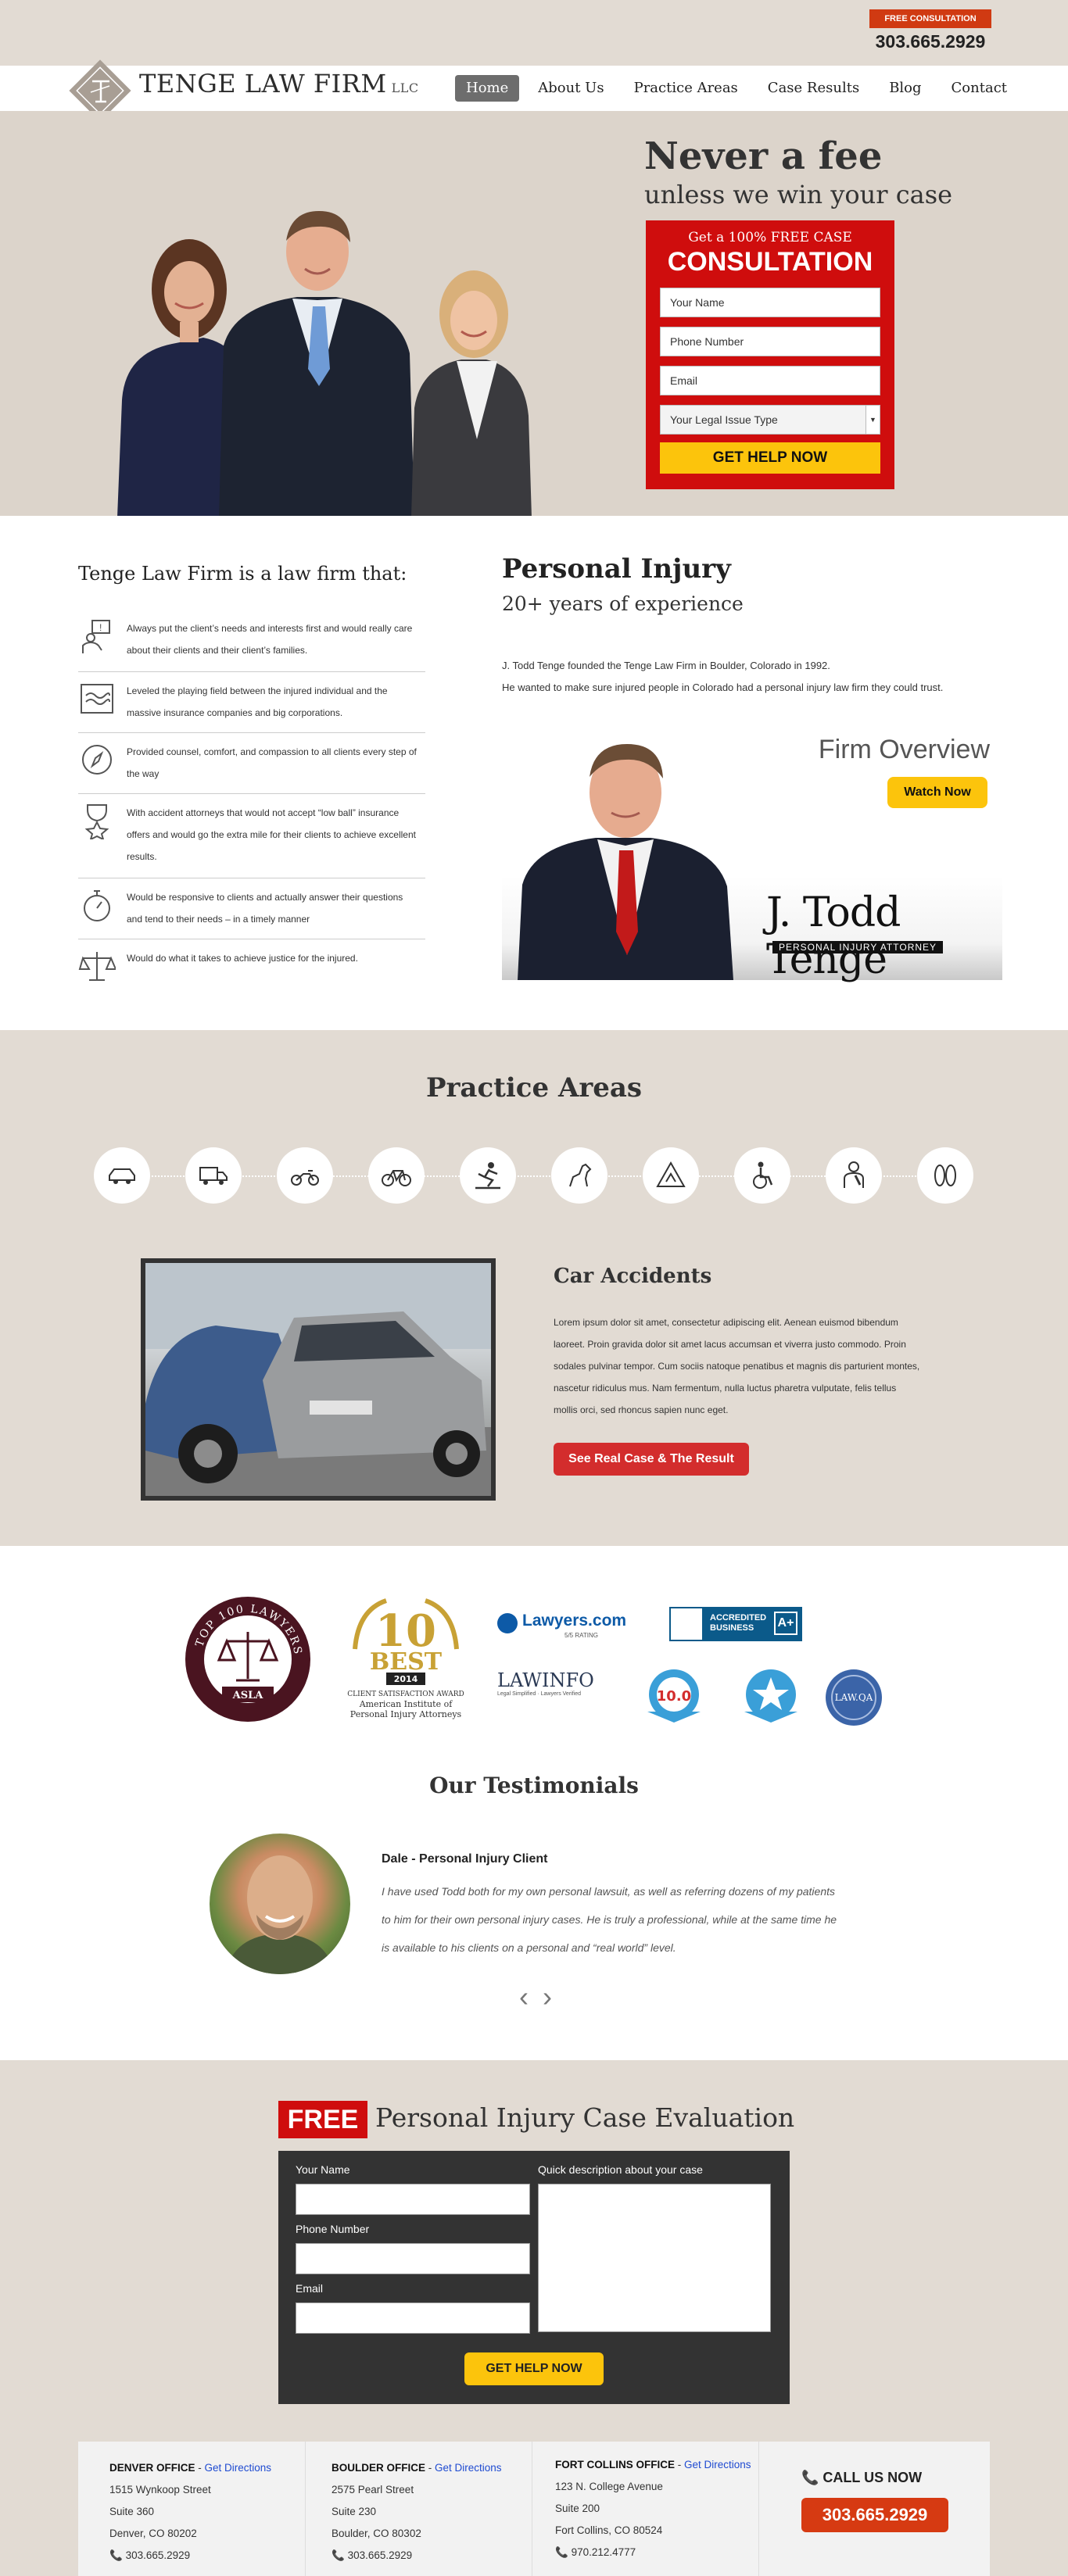 This screenshot has width=1068, height=2576. What do you see at coordinates (616, 569) in the screenshot?
I see `personal-injury-title: Personal Injury` at bounding box center [616, 569].